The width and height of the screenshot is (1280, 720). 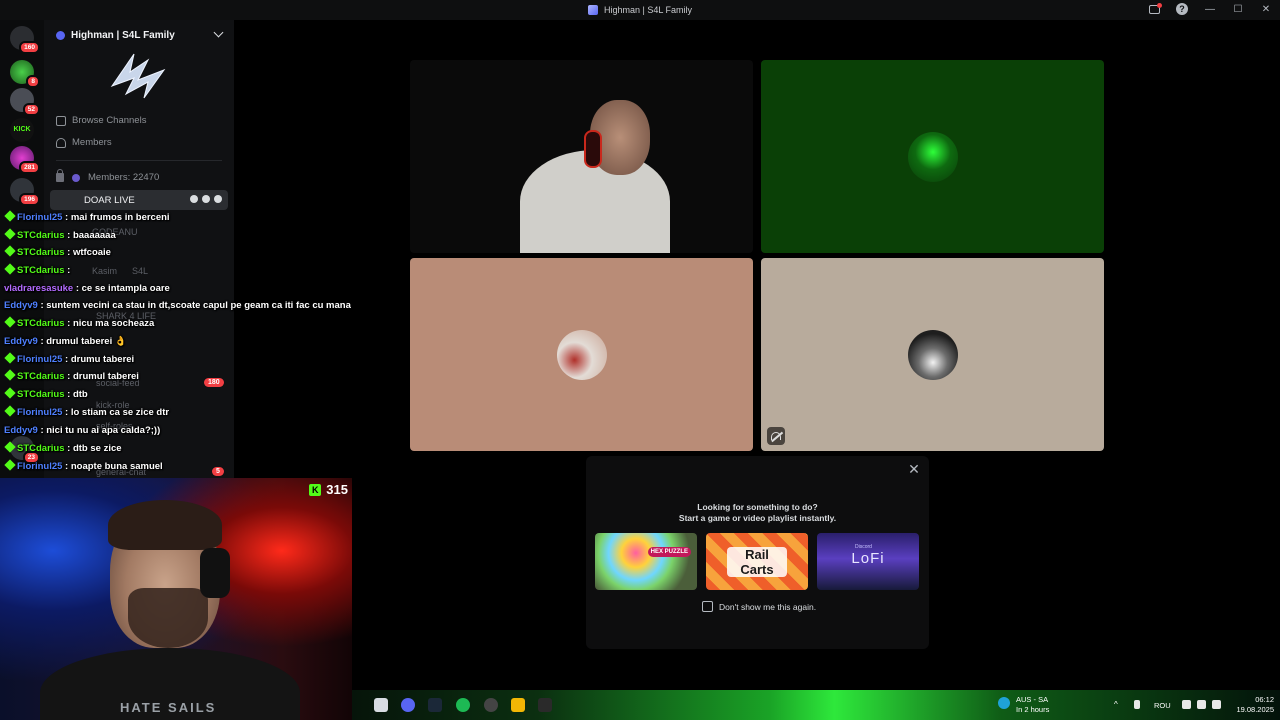 I want to click on epic-games-icon, so click(x=545, y=705).